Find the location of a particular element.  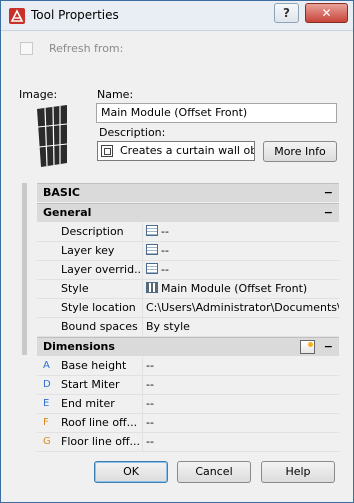

dimension-settings-icon is located at coordinates (307, 347).